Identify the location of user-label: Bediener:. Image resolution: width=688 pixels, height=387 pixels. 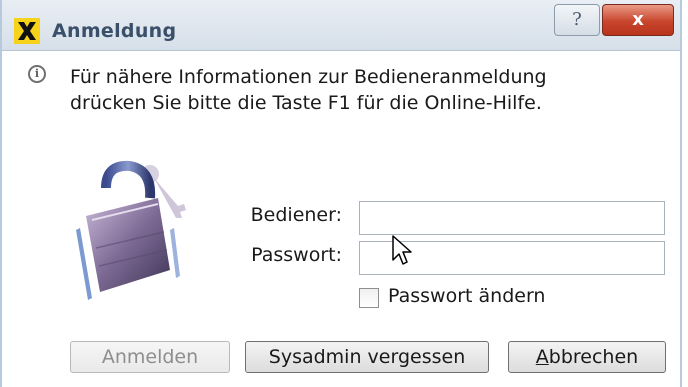
(296, 215).